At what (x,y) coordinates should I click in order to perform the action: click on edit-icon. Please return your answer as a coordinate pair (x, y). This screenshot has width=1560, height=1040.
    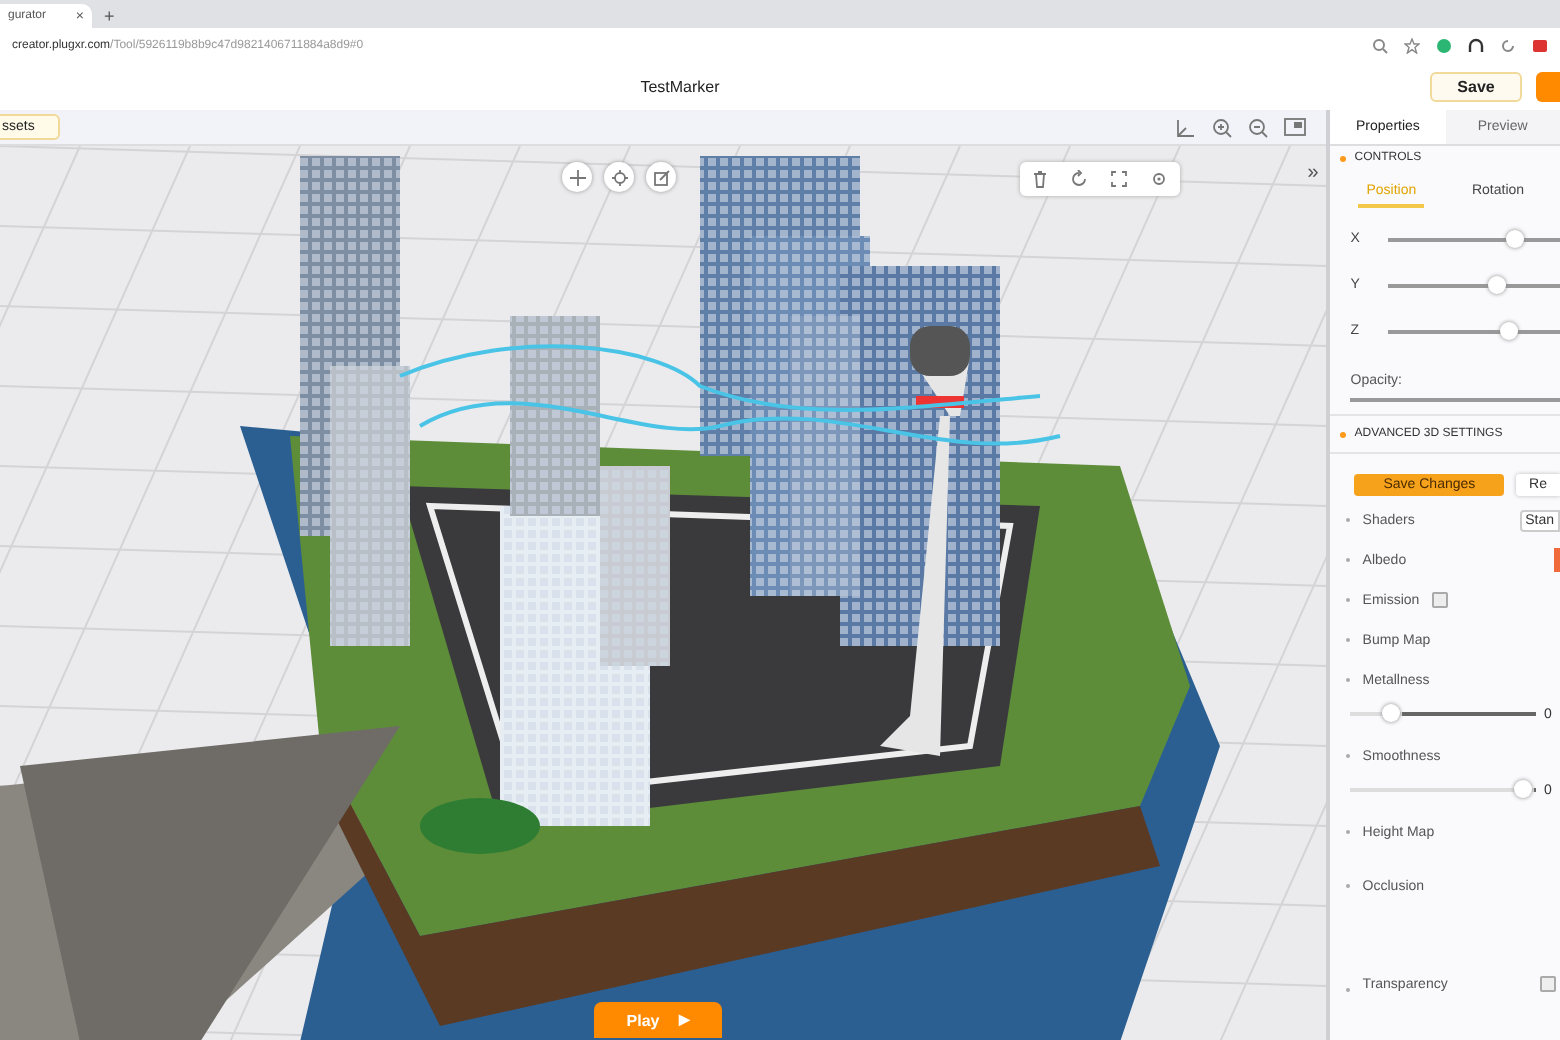
    Looking at the image, I should click on (661, 177).